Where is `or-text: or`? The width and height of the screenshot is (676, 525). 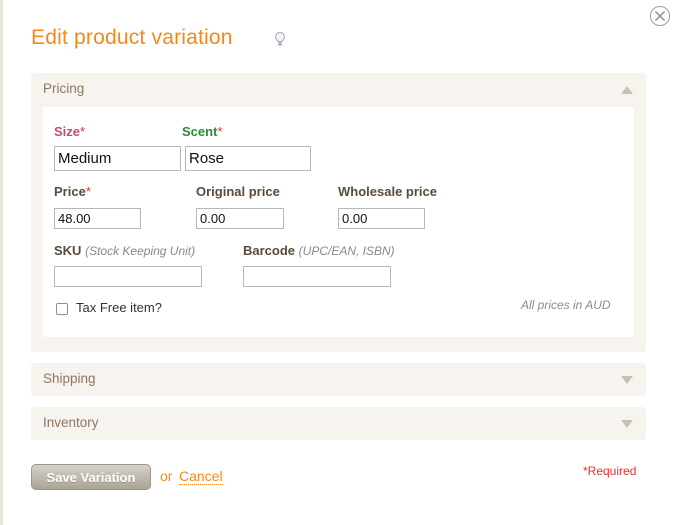
or-text: or is located at coordinates (166, 476).